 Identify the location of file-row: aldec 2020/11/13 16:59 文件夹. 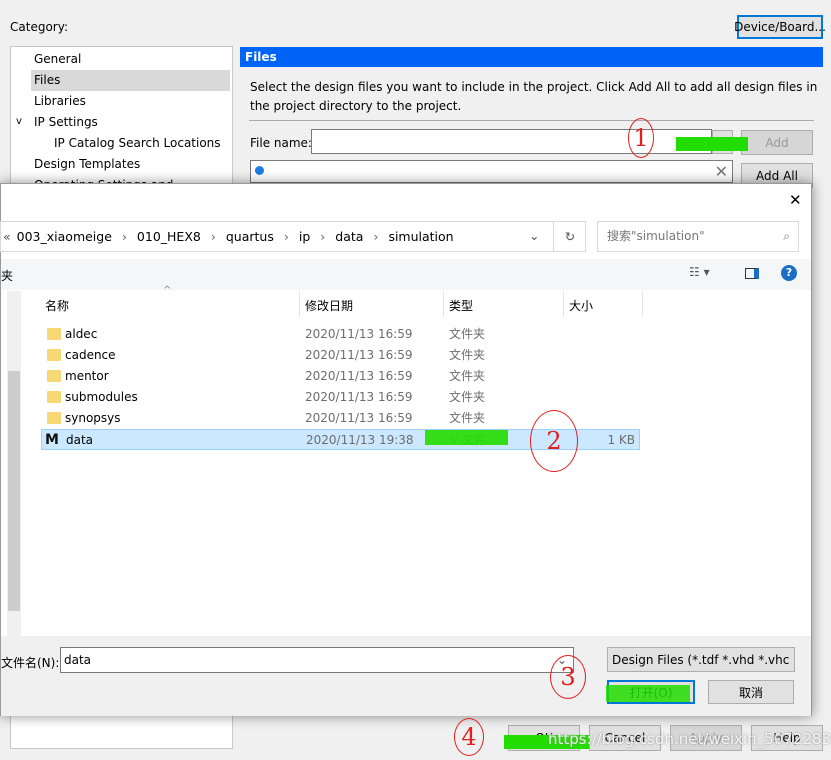
(340, 334).